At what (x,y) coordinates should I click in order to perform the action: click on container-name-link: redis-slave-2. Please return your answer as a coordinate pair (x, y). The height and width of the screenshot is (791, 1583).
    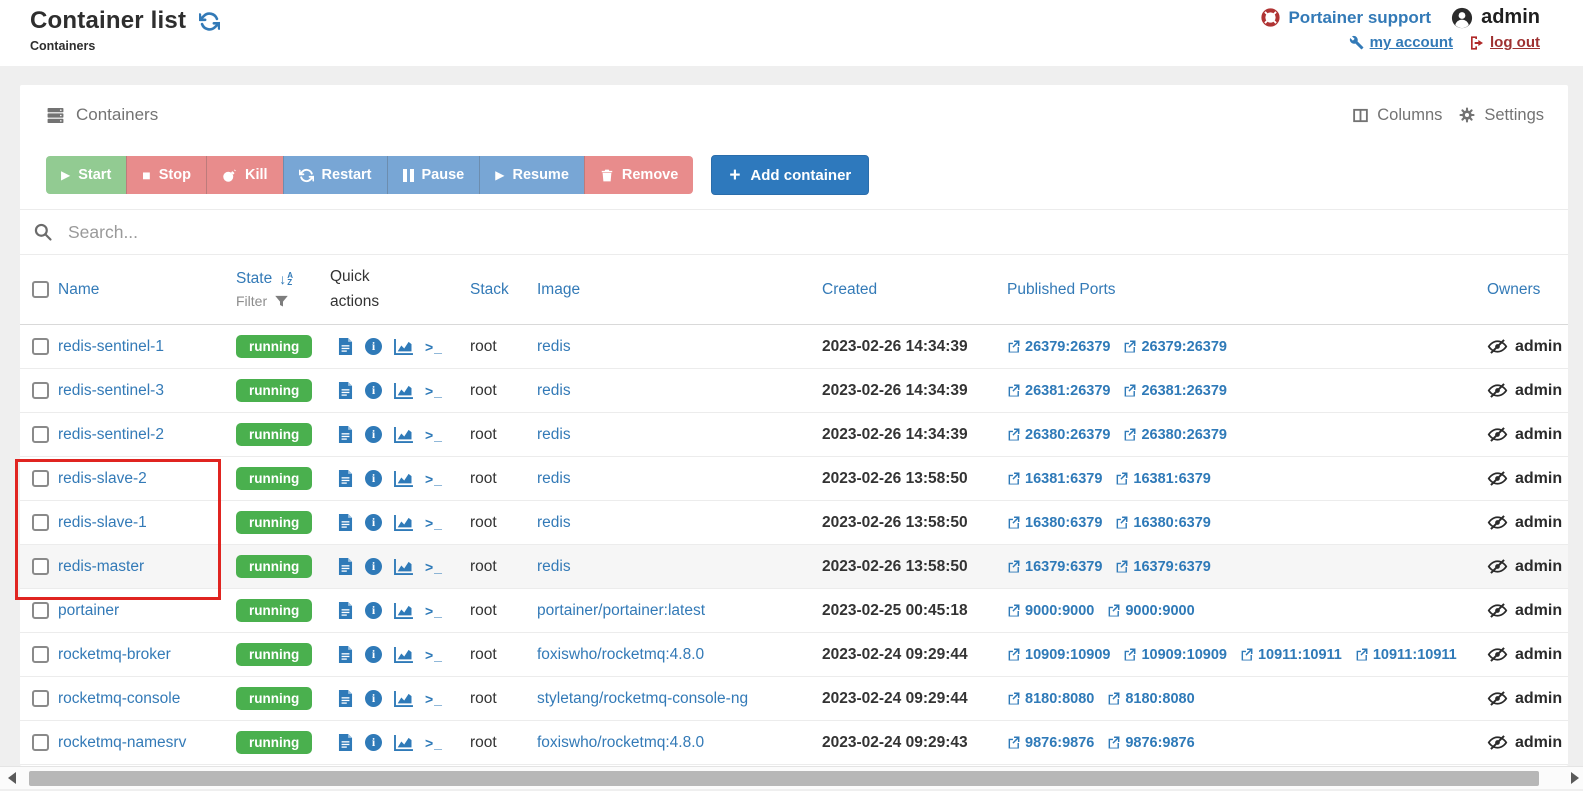
    Looking at the image, I should click on (102, 478).